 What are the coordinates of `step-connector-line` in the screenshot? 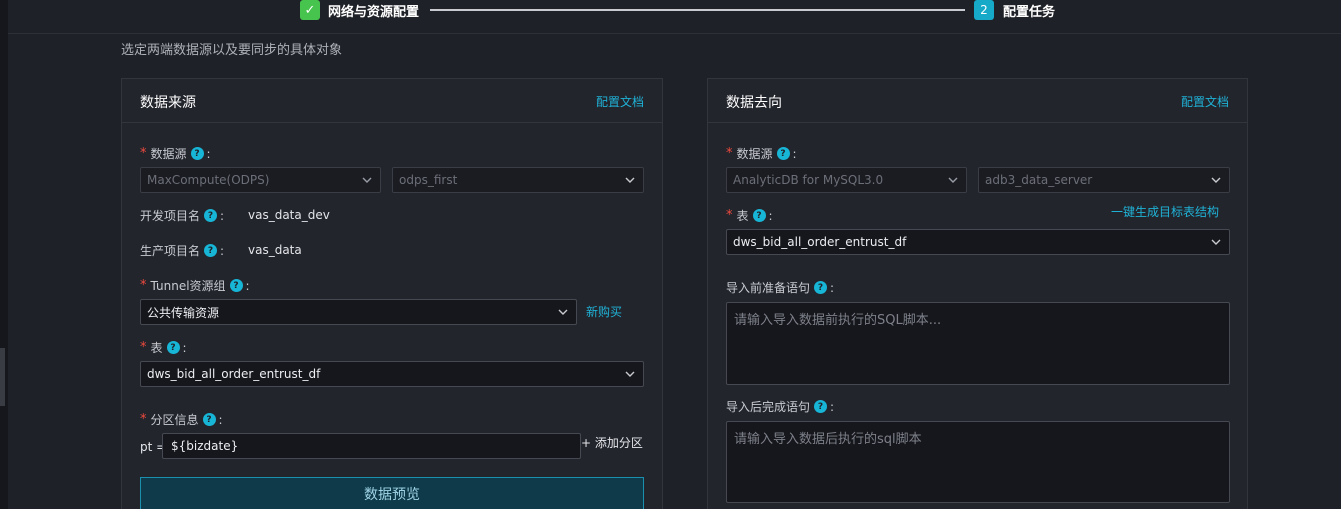 It's located at (697, 10).